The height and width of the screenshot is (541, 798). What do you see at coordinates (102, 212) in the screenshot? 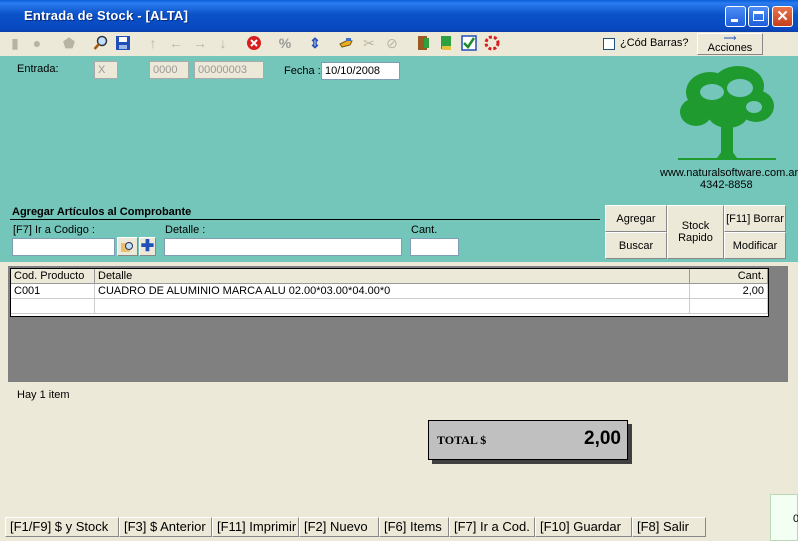
I see `add-section-title: Agregar Artículos al Comprobante` at bounding box center [102, 212].